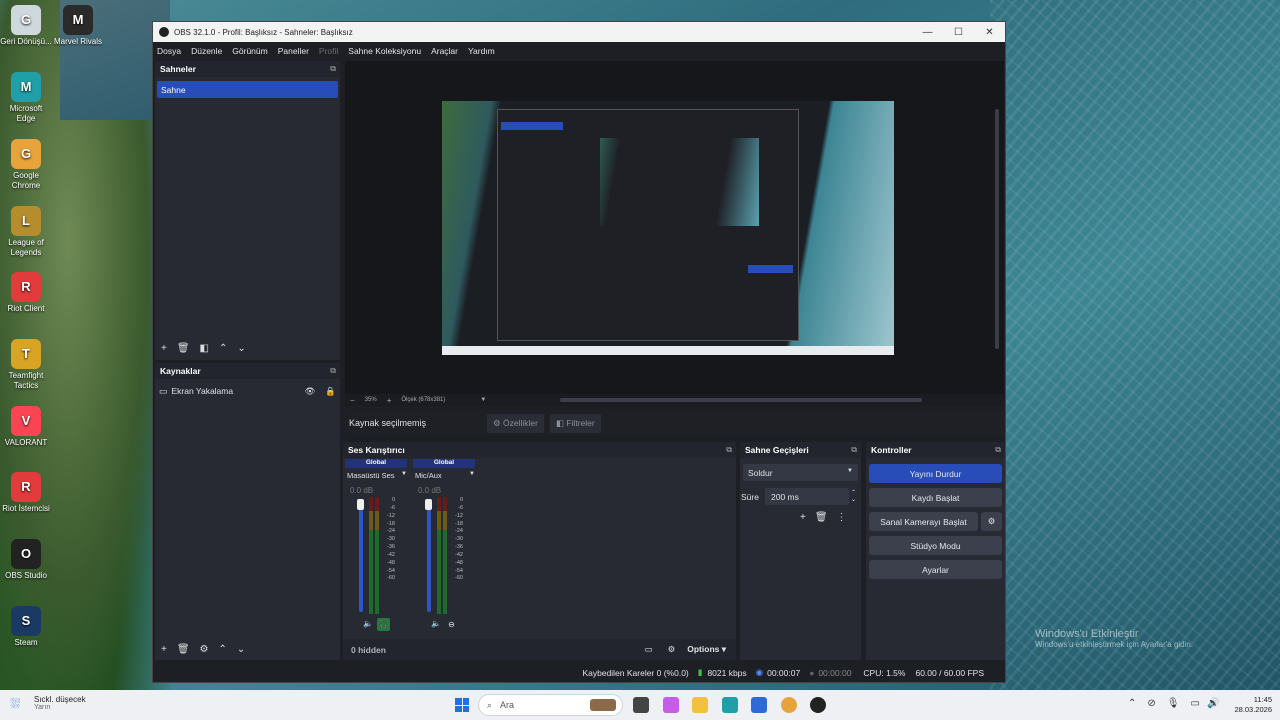  What do you see at coordinates (389, 400) in the screenshot?
I see `zoom-in-icon: +` at bounding box center [389, 400].